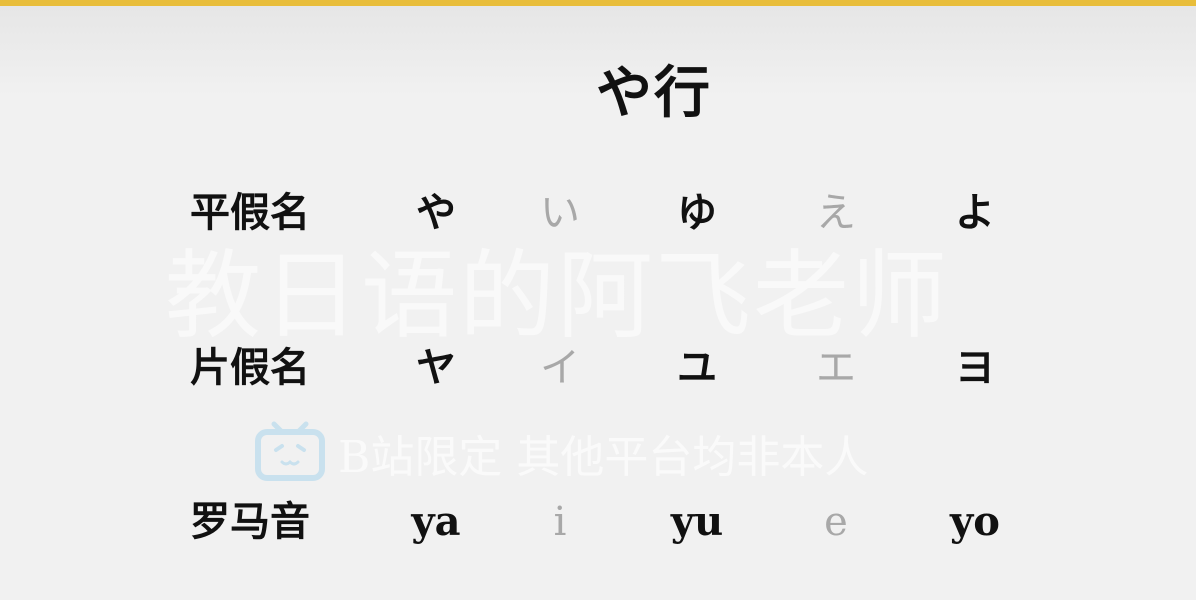 The height and width of the screenshot is (600, 1196). What do you see at coordinates (836, 213) in the screenshot?
I see `hiragana-e: え` at bounding box center [836, 213].